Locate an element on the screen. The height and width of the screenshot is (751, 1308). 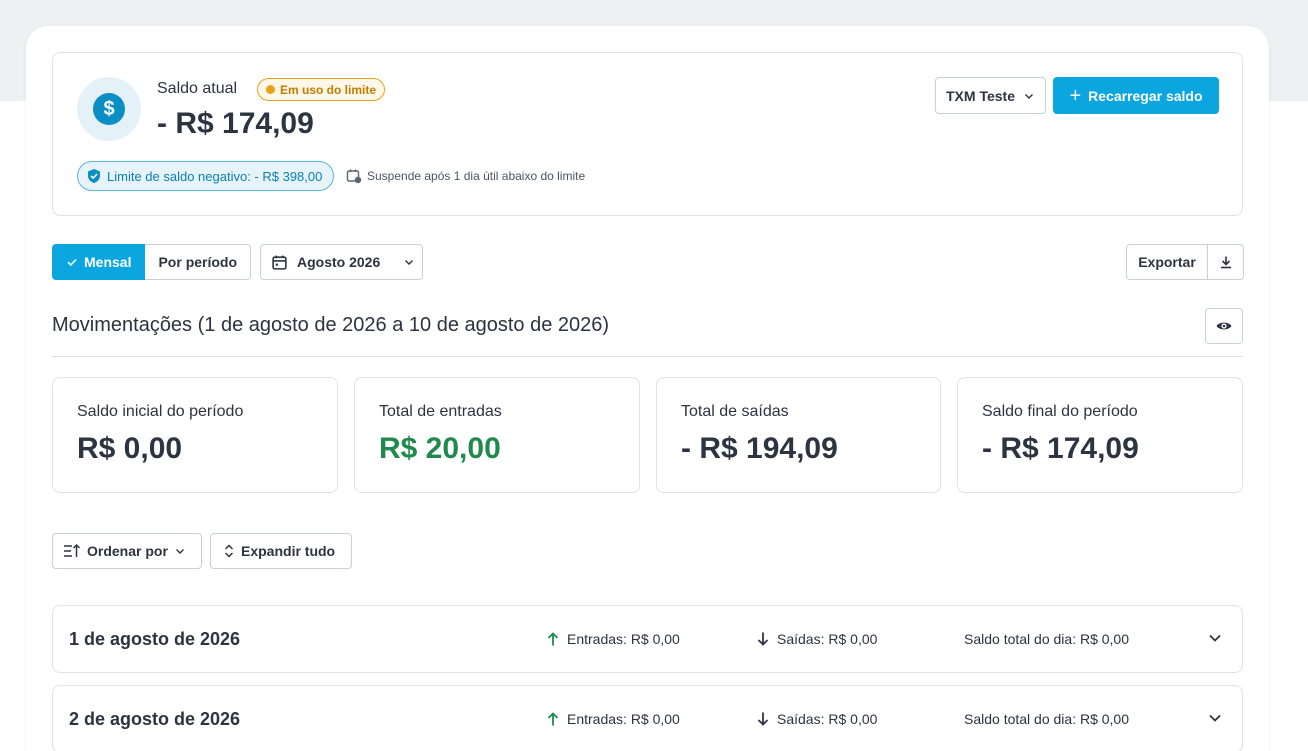
by-period-label: Por período is located at coordinates (198, 262).